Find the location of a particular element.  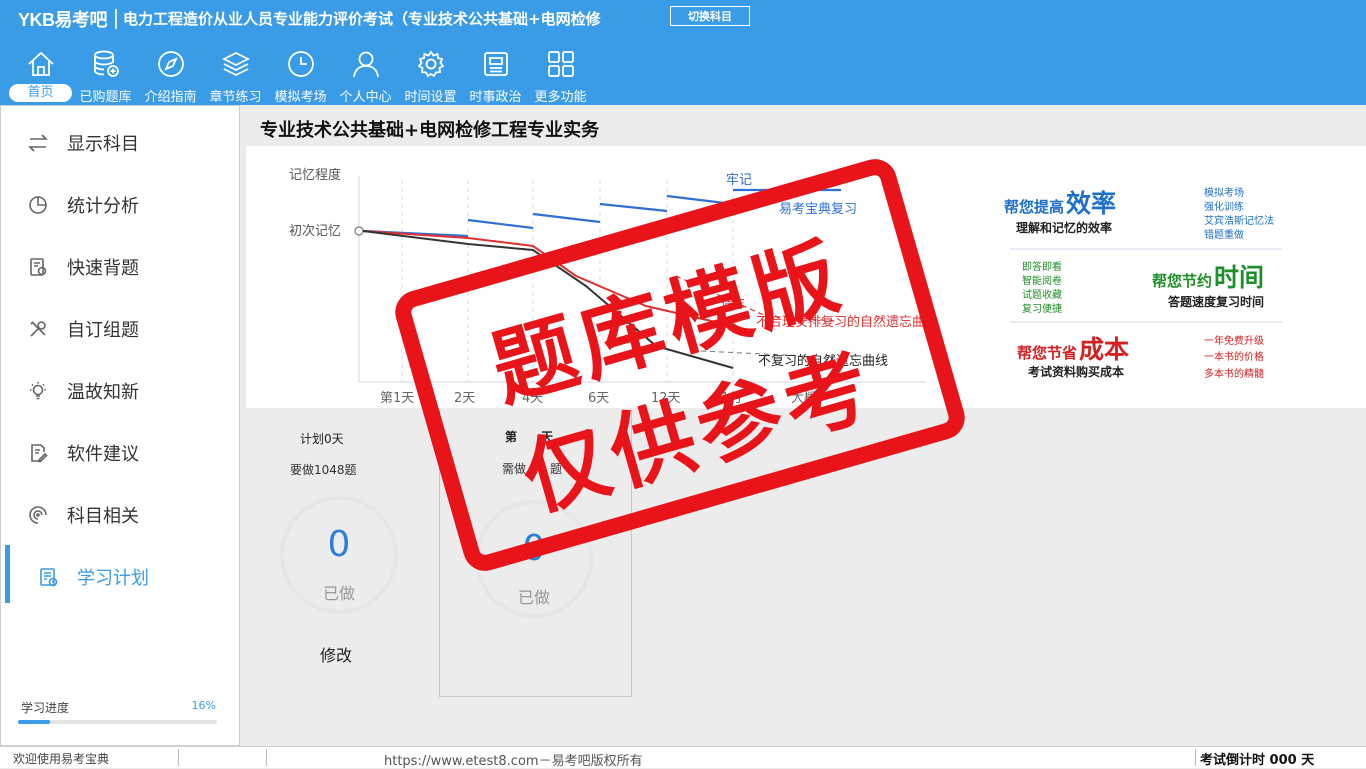

brand-logo: YKB易考吧 is located at coordinates (63, 20).